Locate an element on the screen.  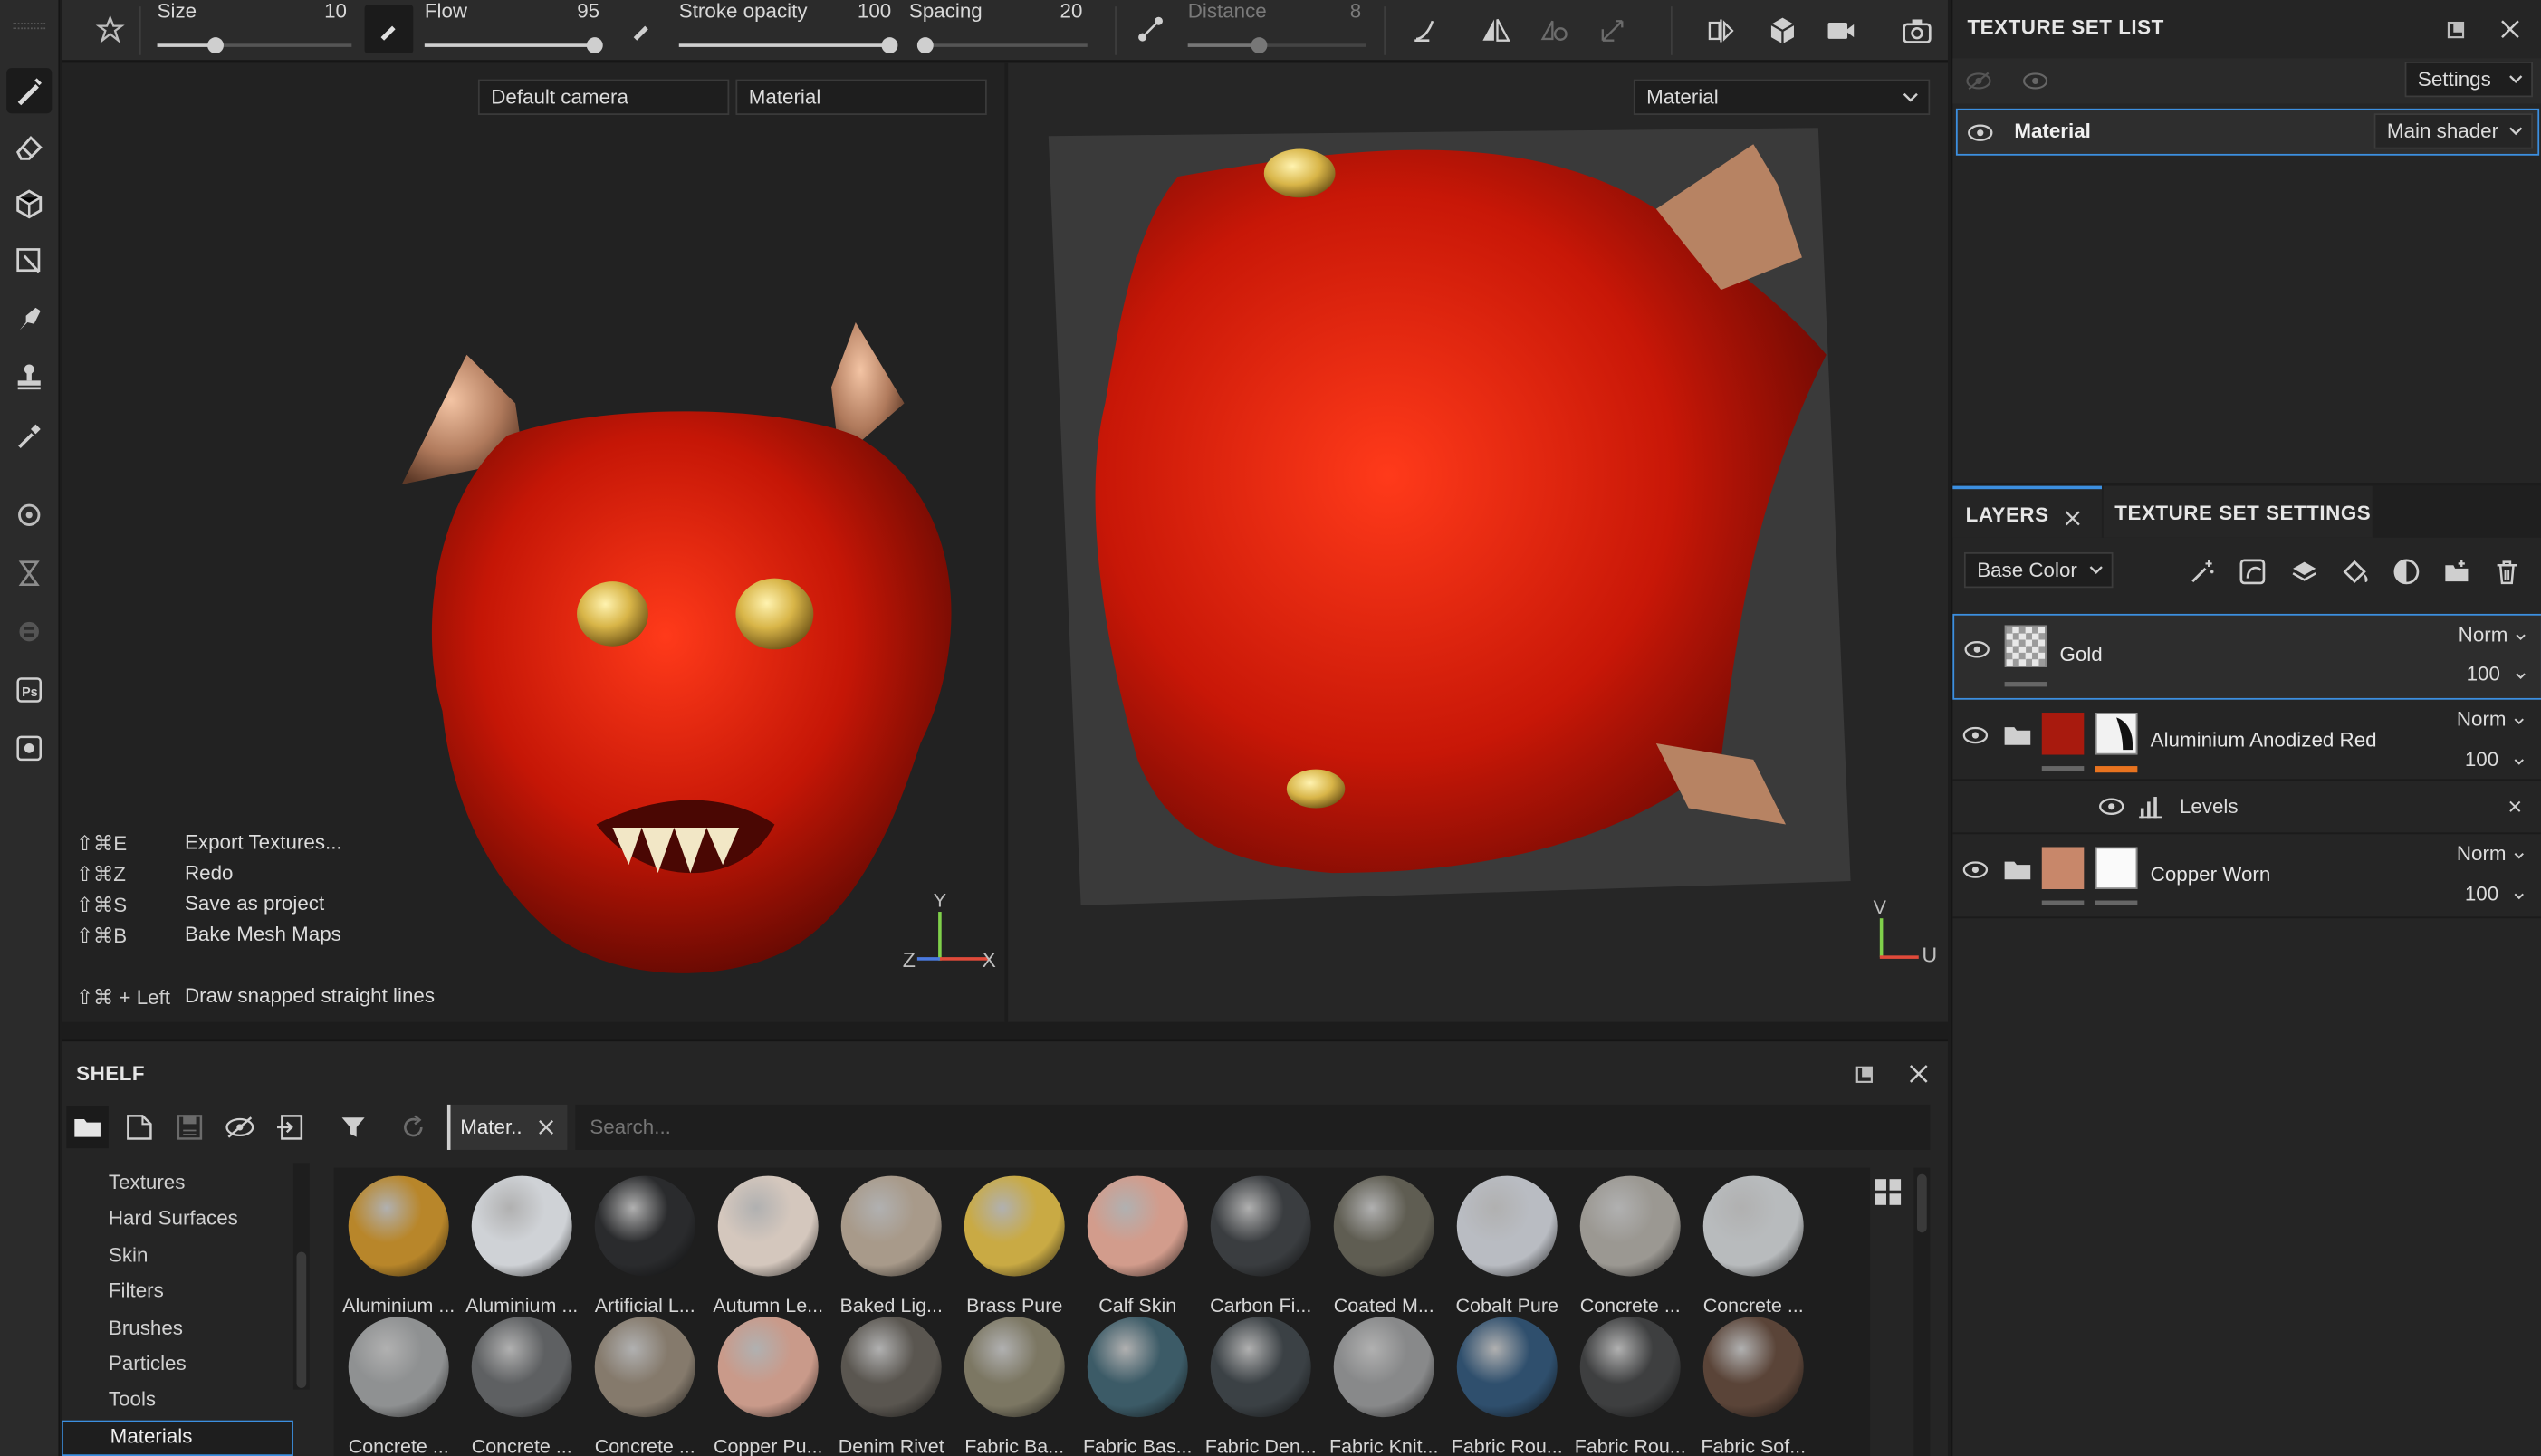
color-picker-tool is located at coordinates (29, 435).